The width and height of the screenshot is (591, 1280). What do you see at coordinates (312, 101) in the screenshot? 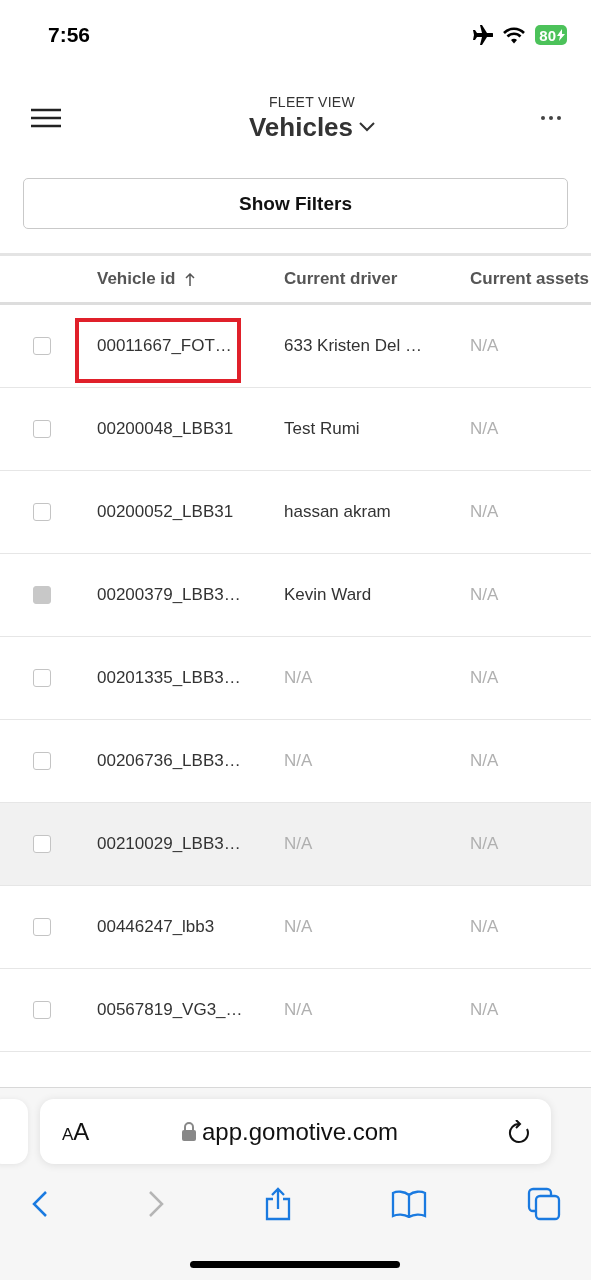
I see `page-eyebrow: FLEET VIEW` at bounding box center [312, 101].